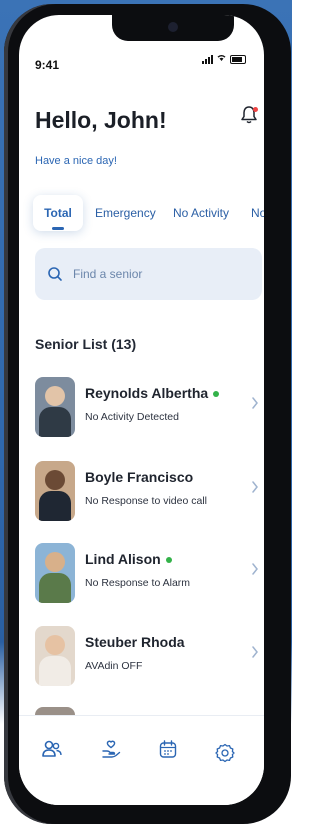  I want to click on settings-gear-icon, so click(225, 753).